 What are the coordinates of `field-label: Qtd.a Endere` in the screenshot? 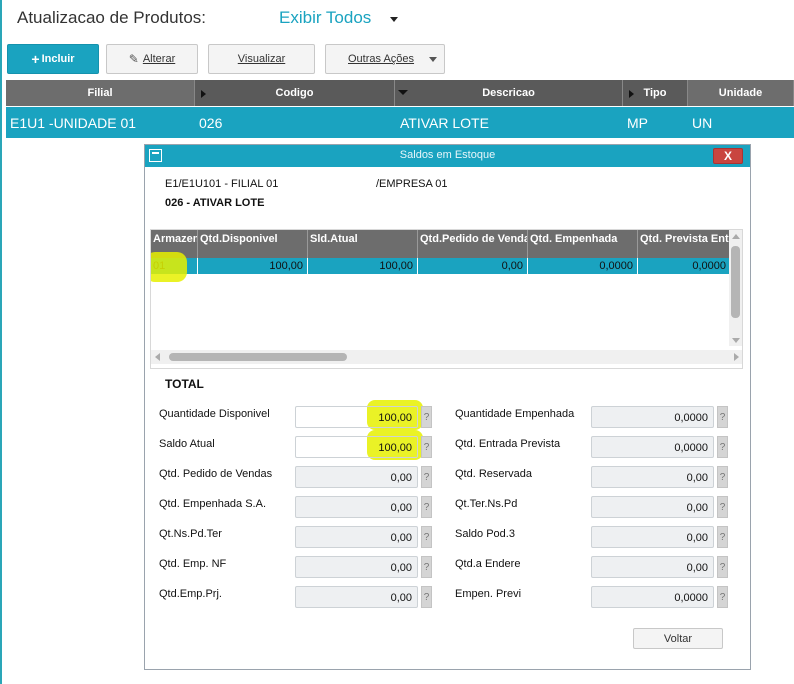 It's located at (488, 564).